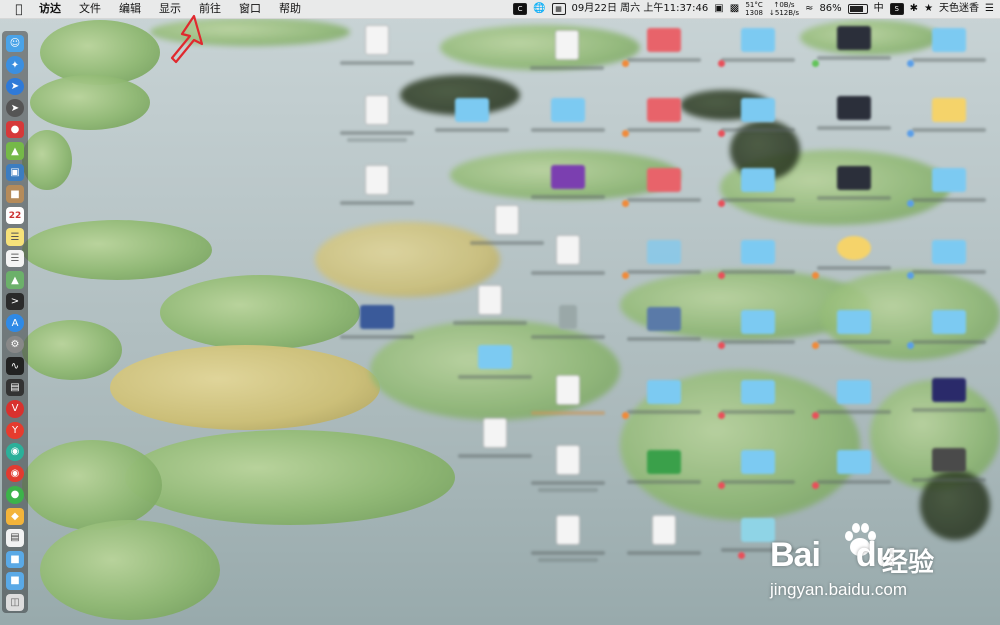 The image size is (1000, 625). What do you see at coordinates (15, 301) in the screenshot?
I see `terminal-icon: >` at bounding box center [15, 301].